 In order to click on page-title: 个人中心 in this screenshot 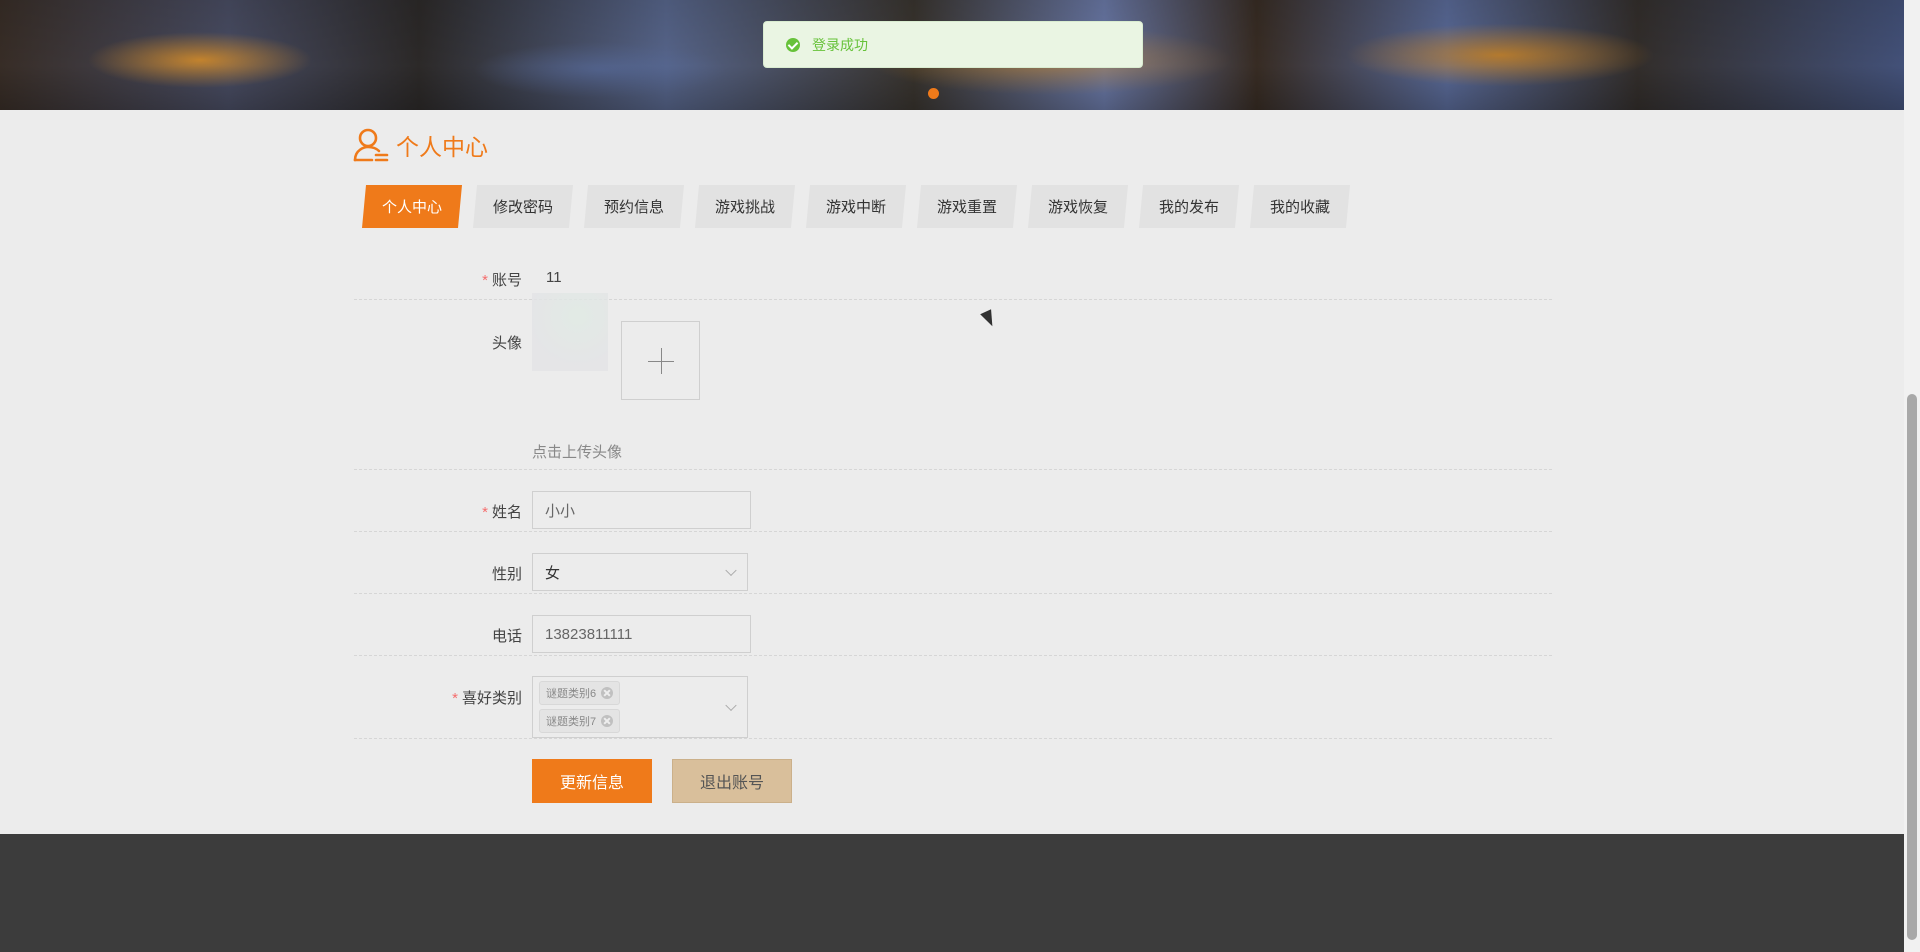, I will do `click(420, 145)`.